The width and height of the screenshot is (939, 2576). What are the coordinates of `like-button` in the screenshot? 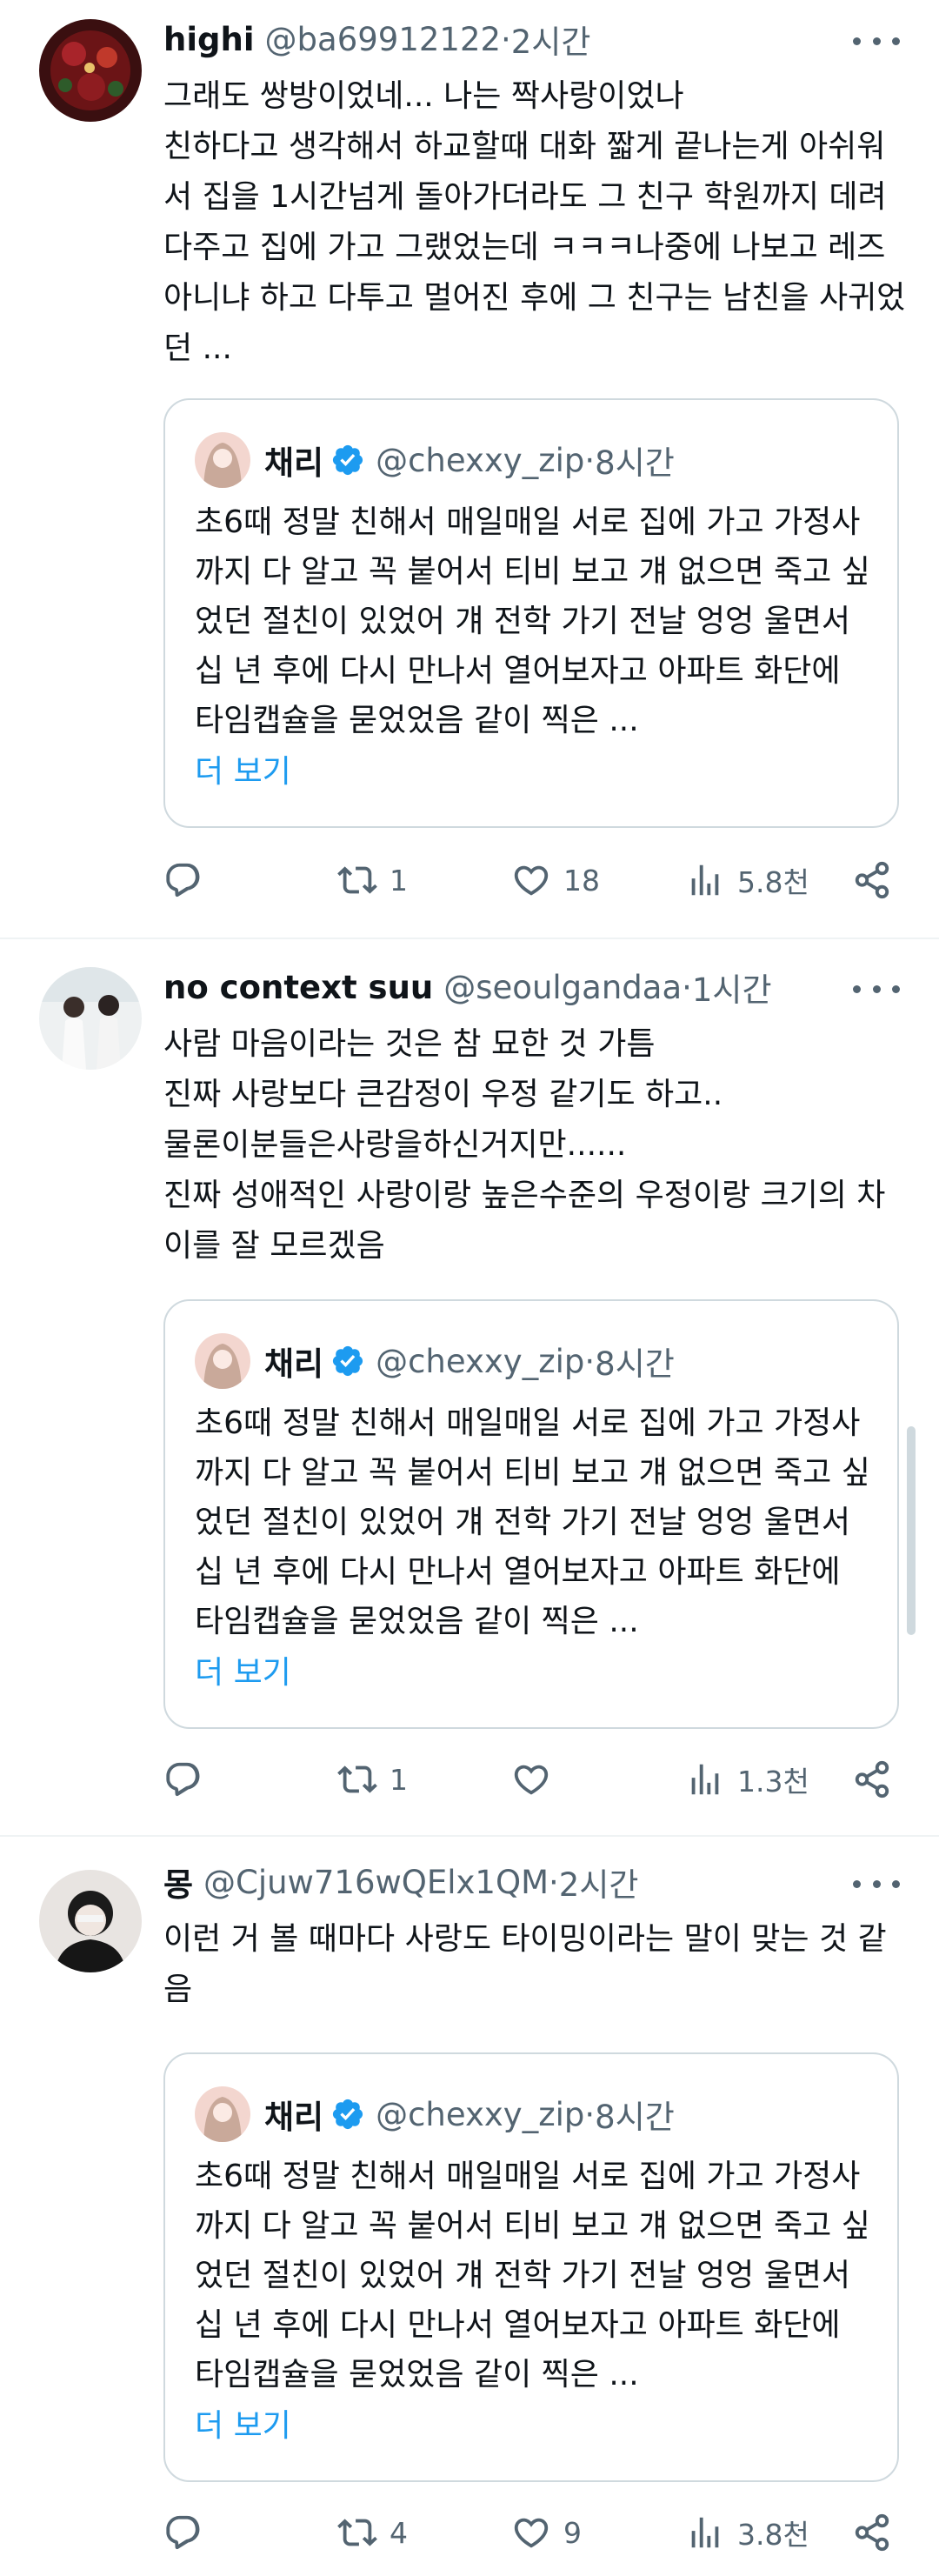 It's located at (537, 1779).